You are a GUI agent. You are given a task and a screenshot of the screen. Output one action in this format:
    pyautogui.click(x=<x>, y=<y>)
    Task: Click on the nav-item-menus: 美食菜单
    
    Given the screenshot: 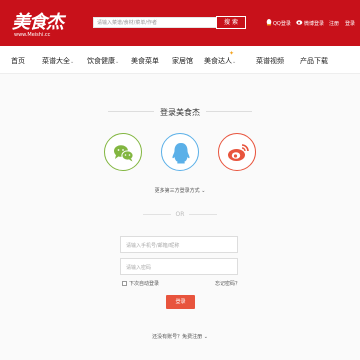 What is the action you would take?
    pyautogui.click(x=145, y=61)
    